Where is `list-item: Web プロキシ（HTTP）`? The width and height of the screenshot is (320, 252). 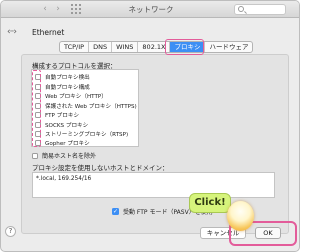
list-item: Web プロキシ（HTTP） is located at coordinates (71, 96).